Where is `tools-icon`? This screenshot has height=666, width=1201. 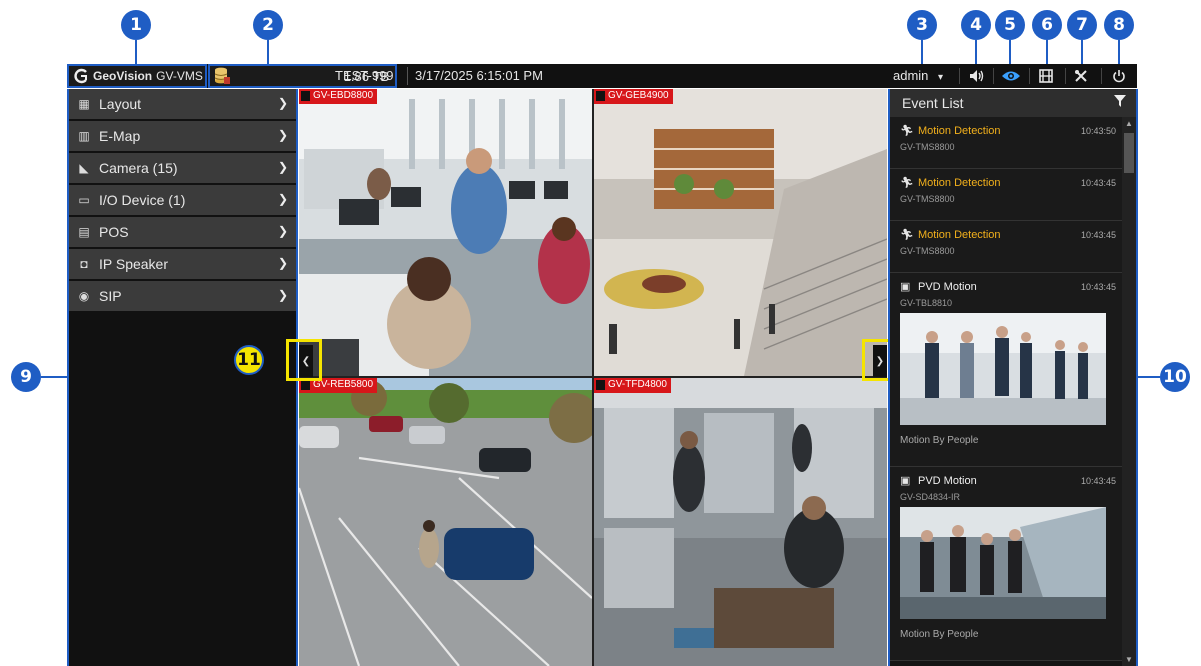 tools-icon is located at coordinates (1081, 76).